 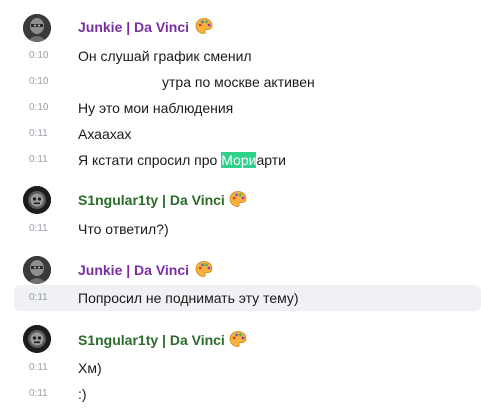 What do you see at coordinates (123, 229) in the screenshot?
I see `message-text: Что ответил?)` at bounding box center [123, 229].